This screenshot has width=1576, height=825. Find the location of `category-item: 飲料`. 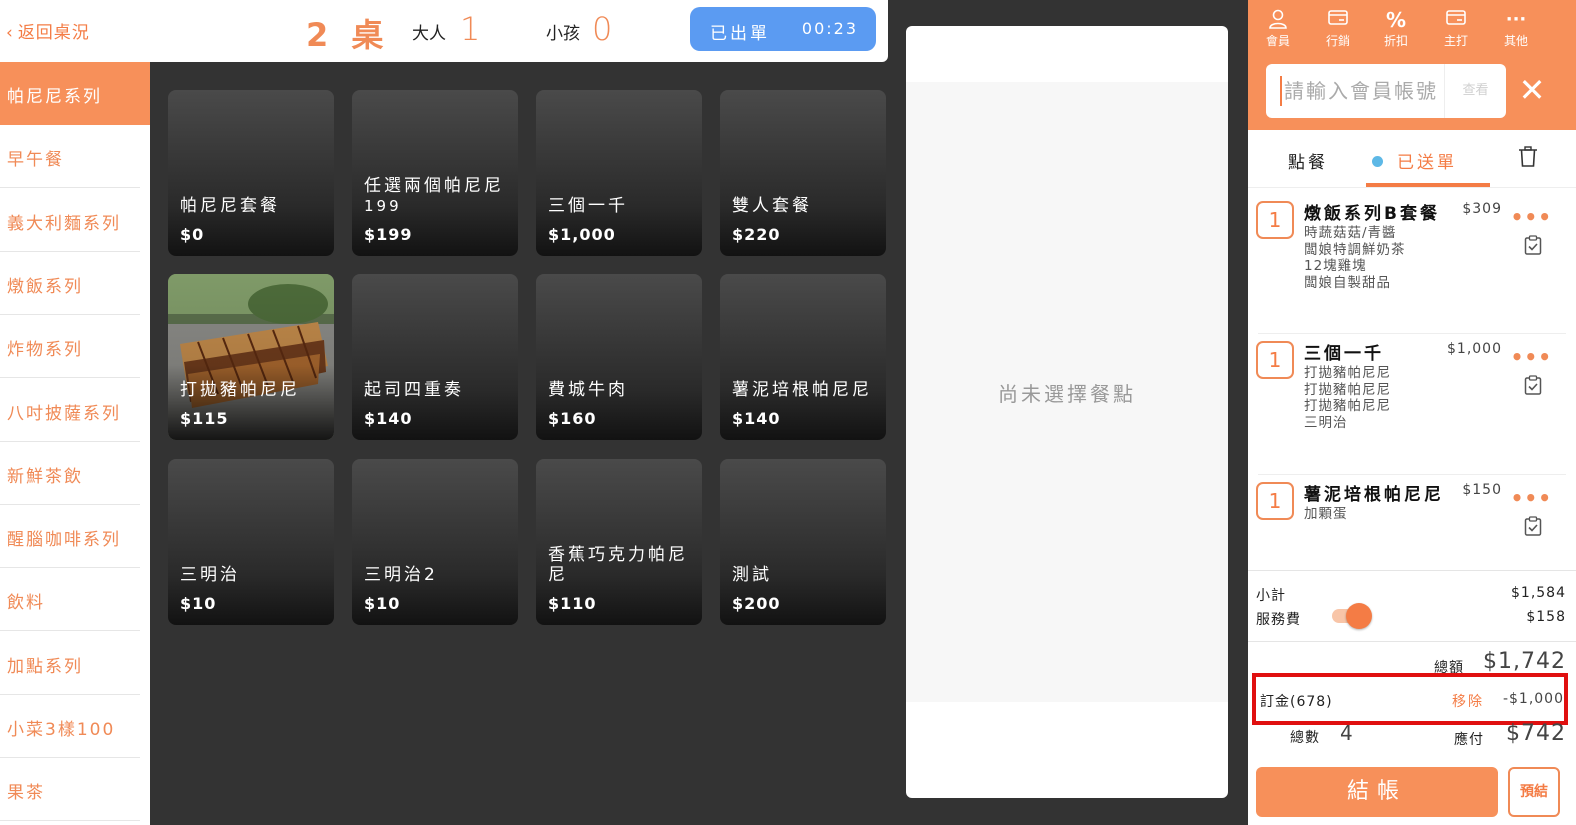

category-item: 飲料 is located at coordinates (75, 600).